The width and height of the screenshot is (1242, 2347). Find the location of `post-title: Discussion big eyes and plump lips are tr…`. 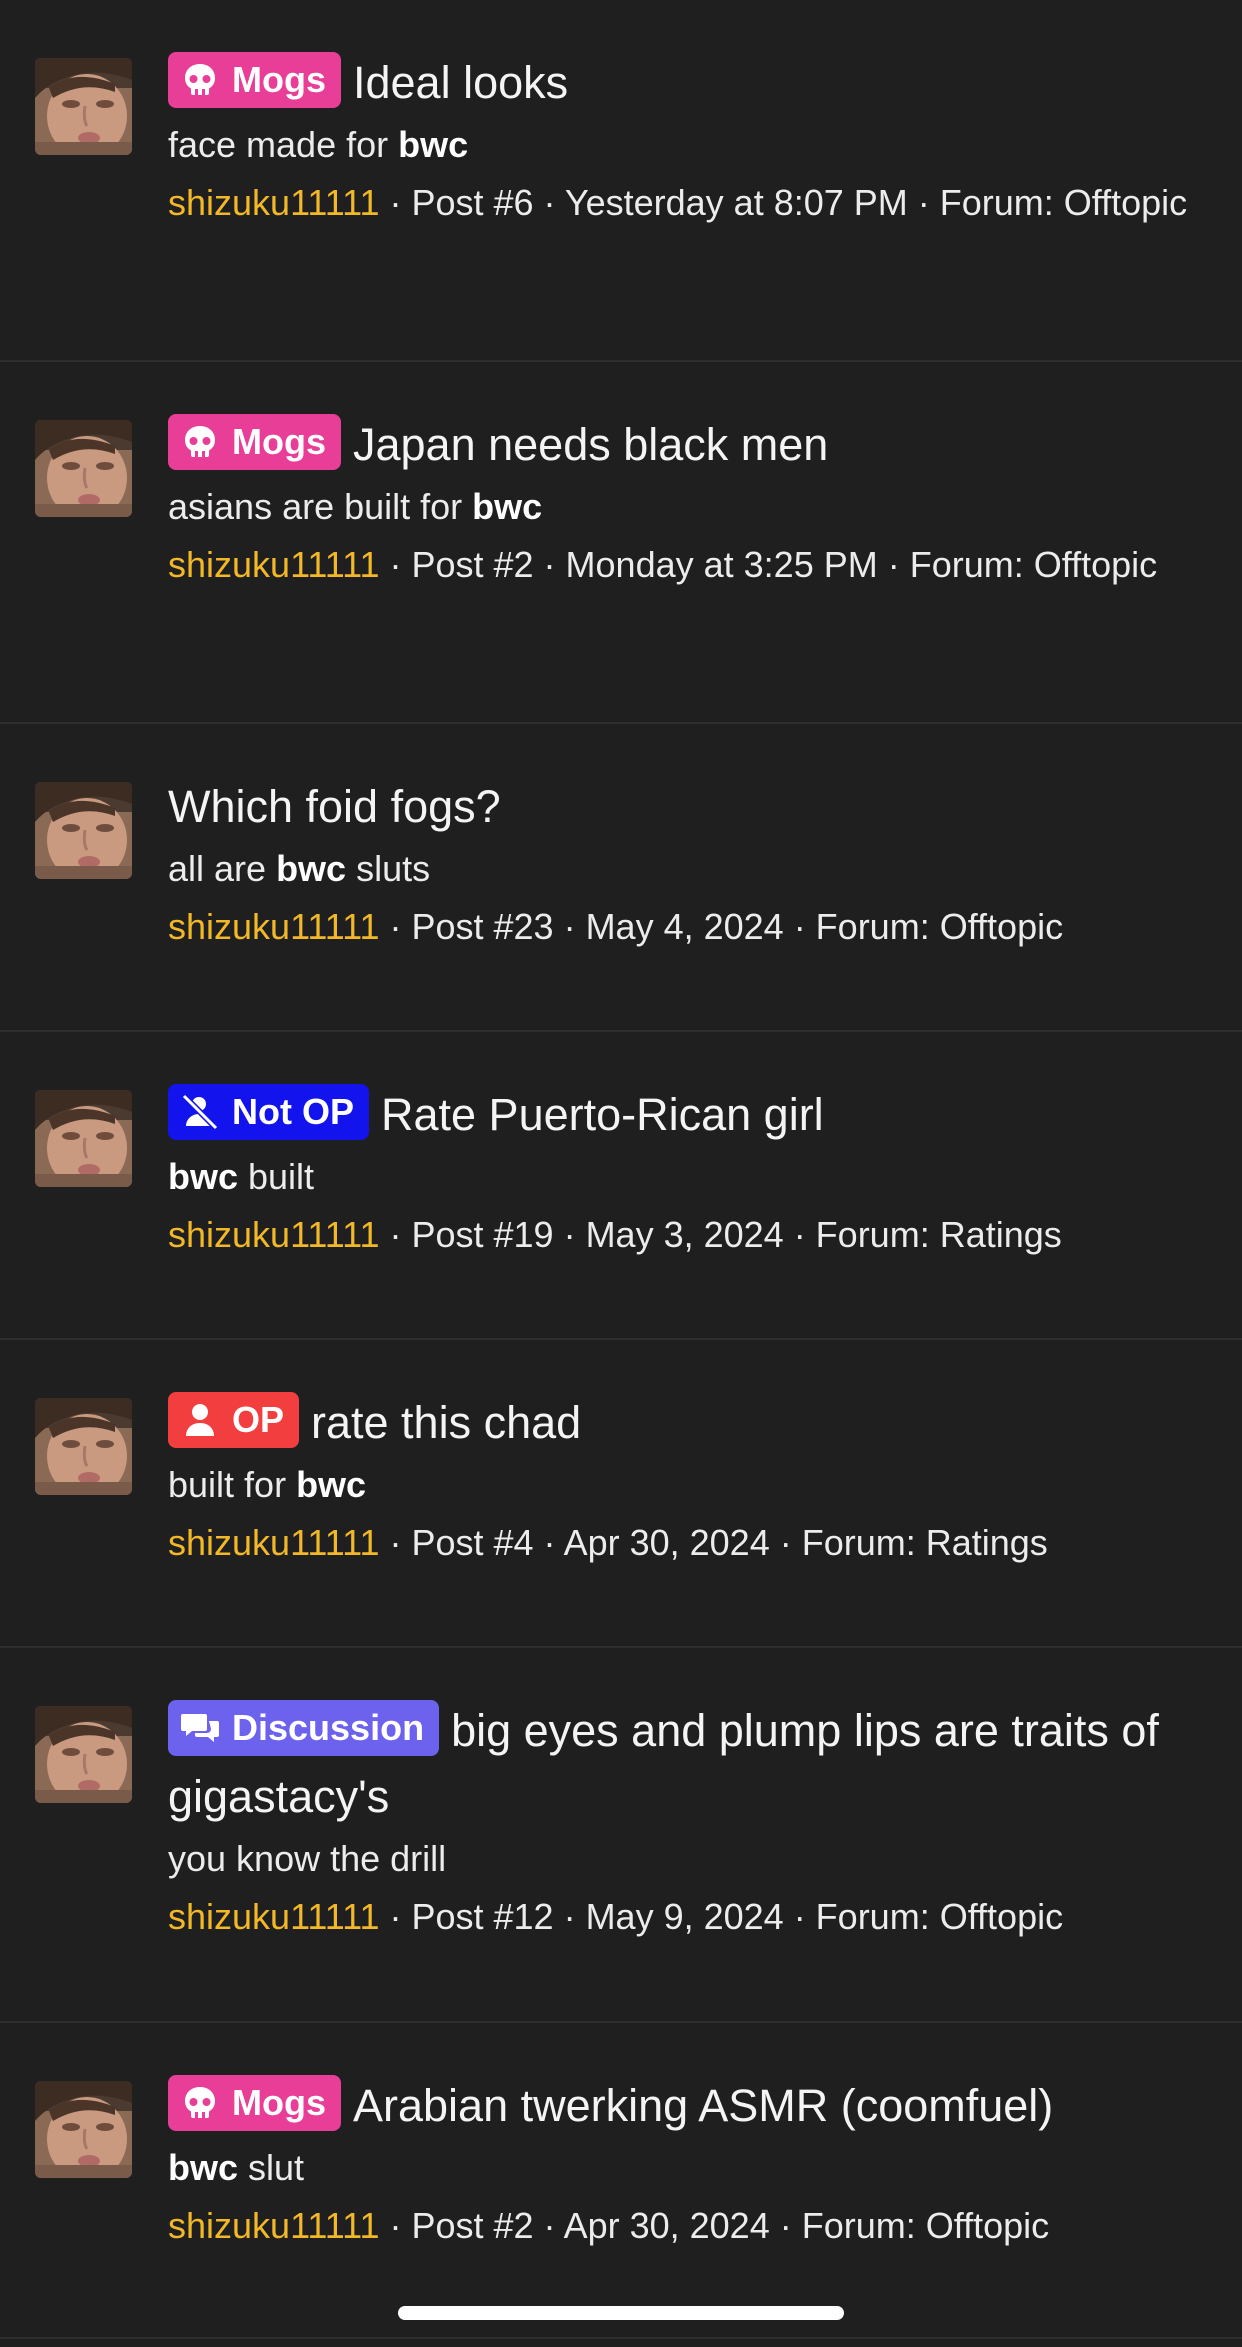

post-title: Discussion big eyes and plump lips are tr… is located at coordinates (685, 1764).